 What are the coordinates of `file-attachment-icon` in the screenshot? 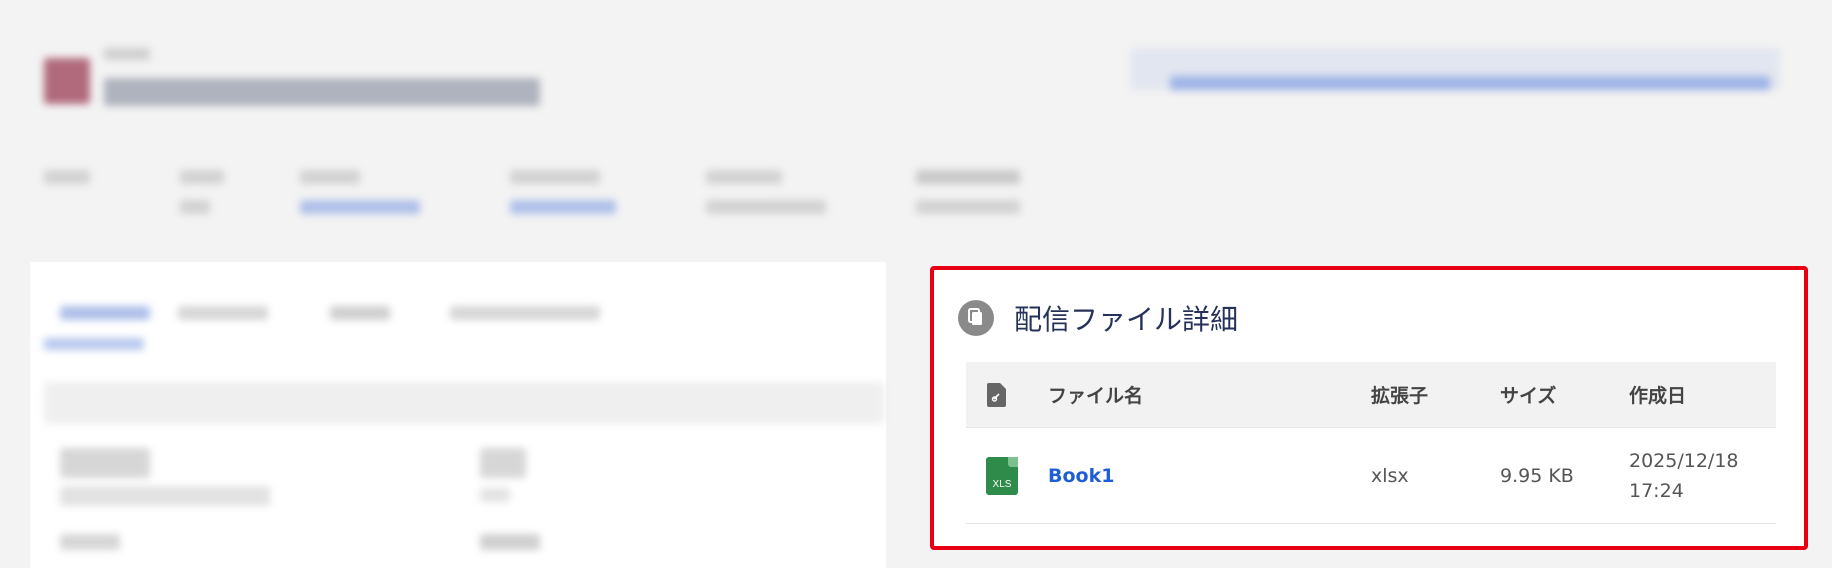 It's located at (996, 394).